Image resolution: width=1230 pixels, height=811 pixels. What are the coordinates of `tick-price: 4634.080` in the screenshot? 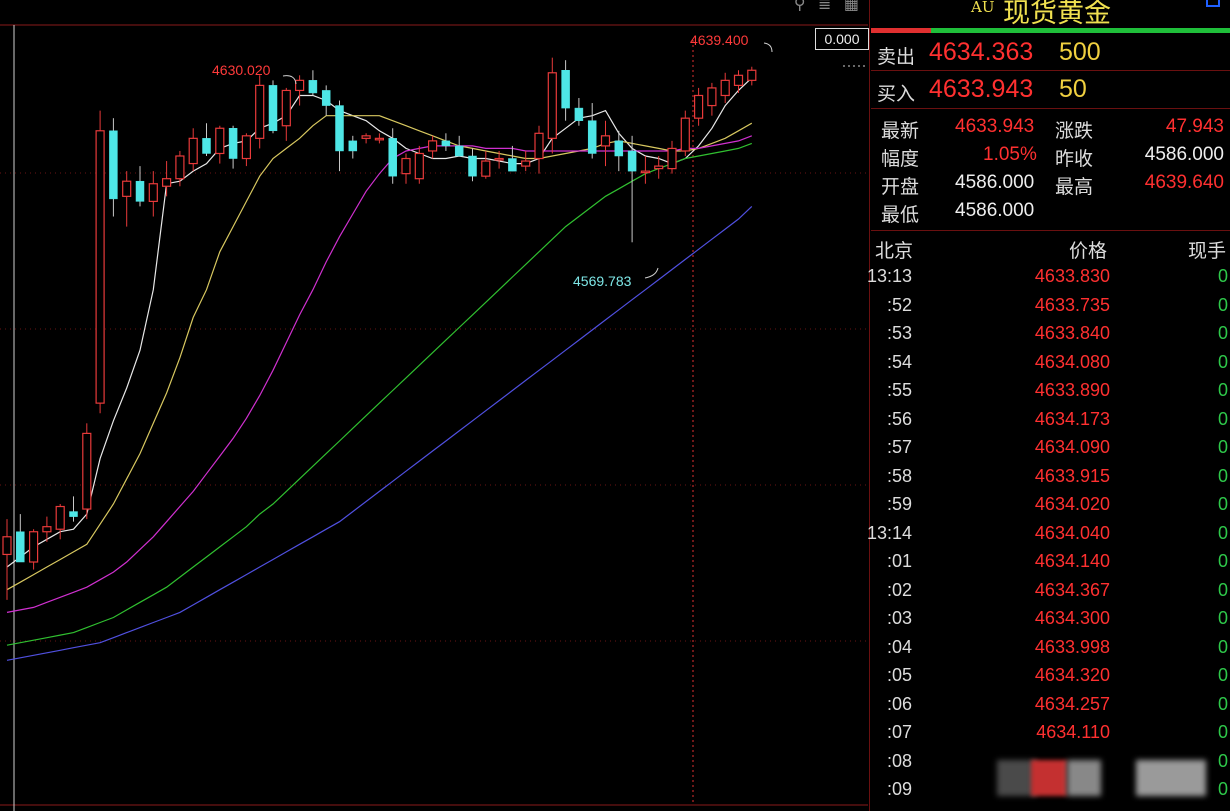 It's located at (1072, 361).